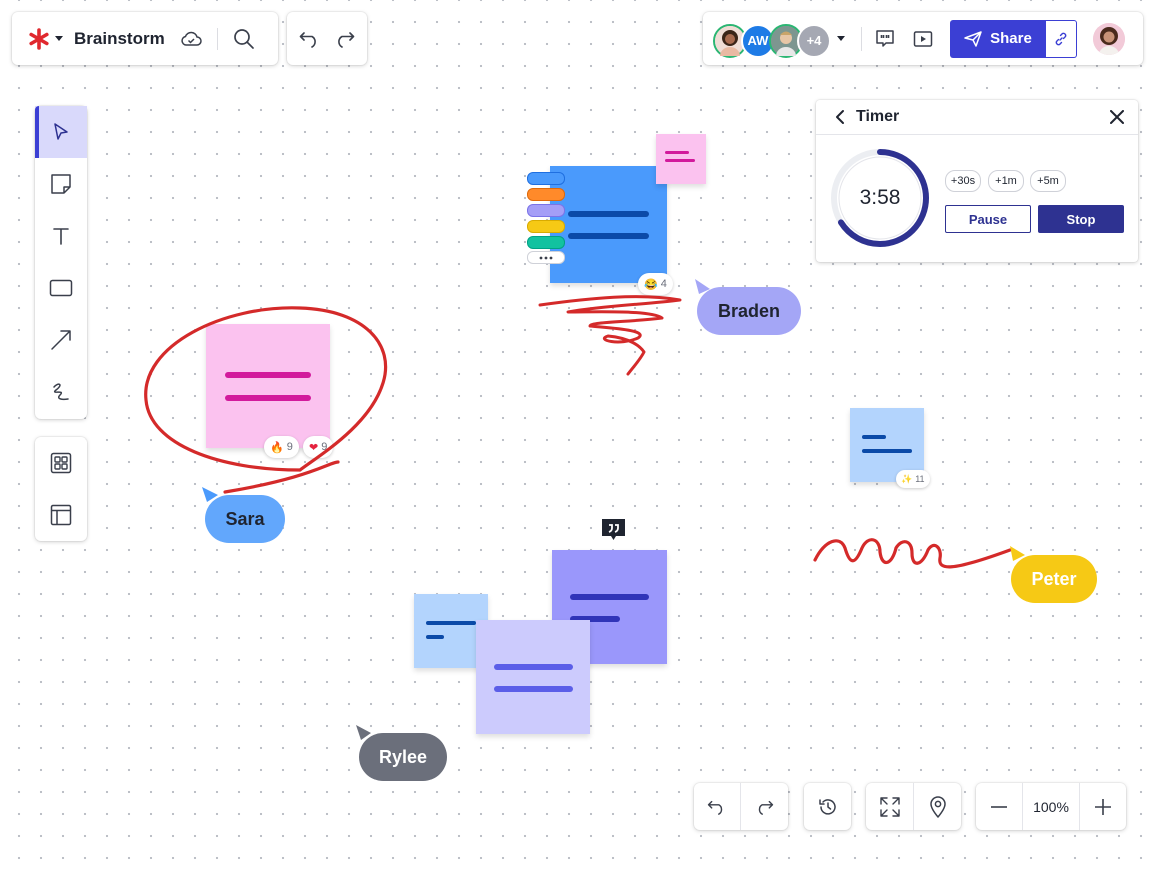 This screenshot has height=870, width=1160. I want to click on plus-icon, so click(1103, 806).